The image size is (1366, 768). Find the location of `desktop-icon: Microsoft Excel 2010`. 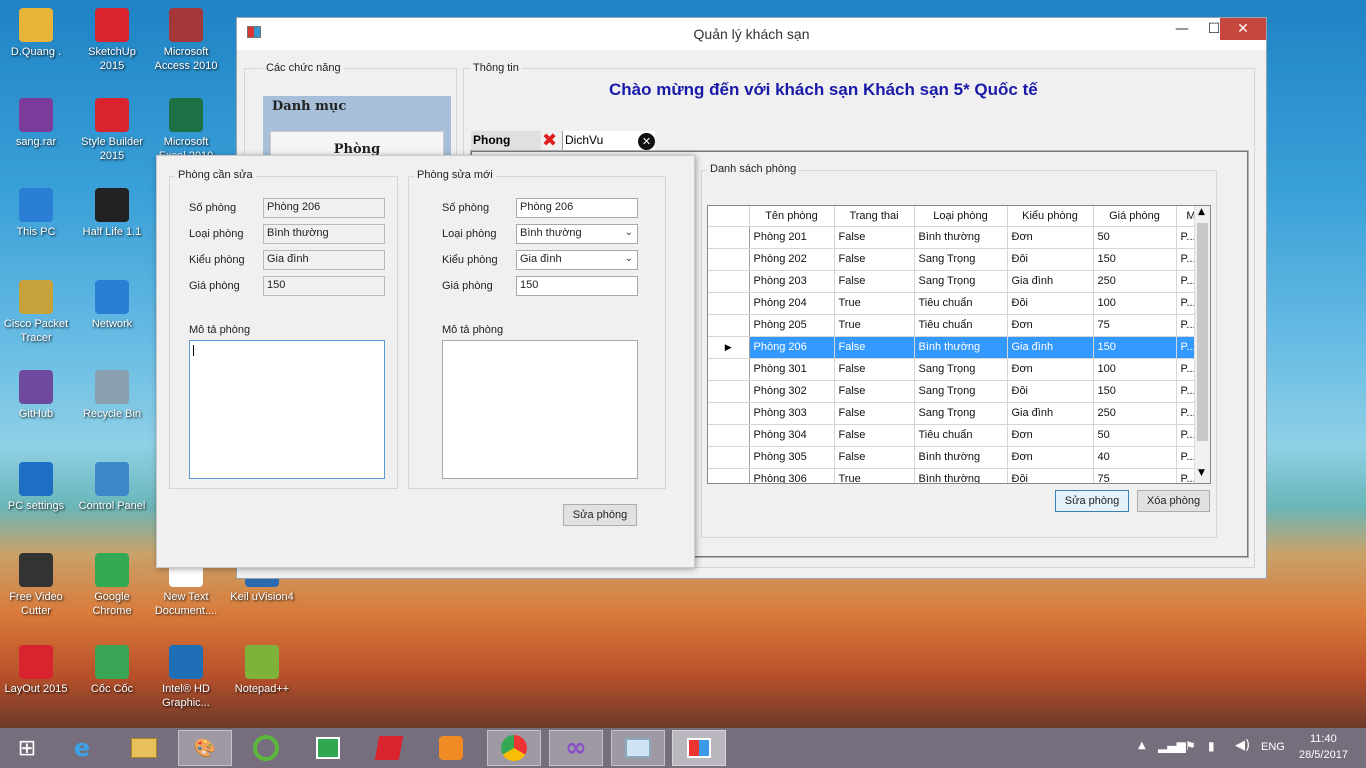

desktop-icon: Microsoft Excel 2010 is located at coordinates (186, 130).